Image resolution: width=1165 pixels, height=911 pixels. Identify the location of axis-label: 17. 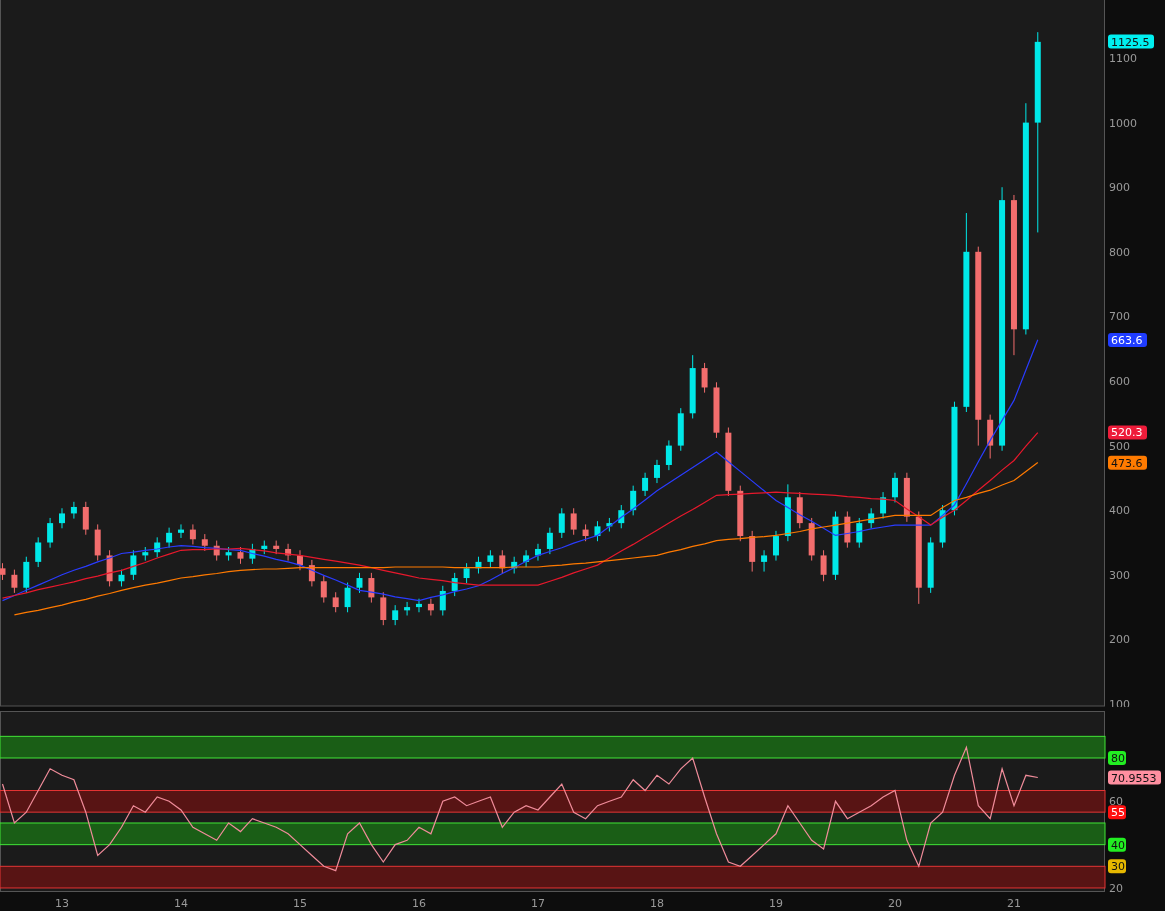
(538, 903).